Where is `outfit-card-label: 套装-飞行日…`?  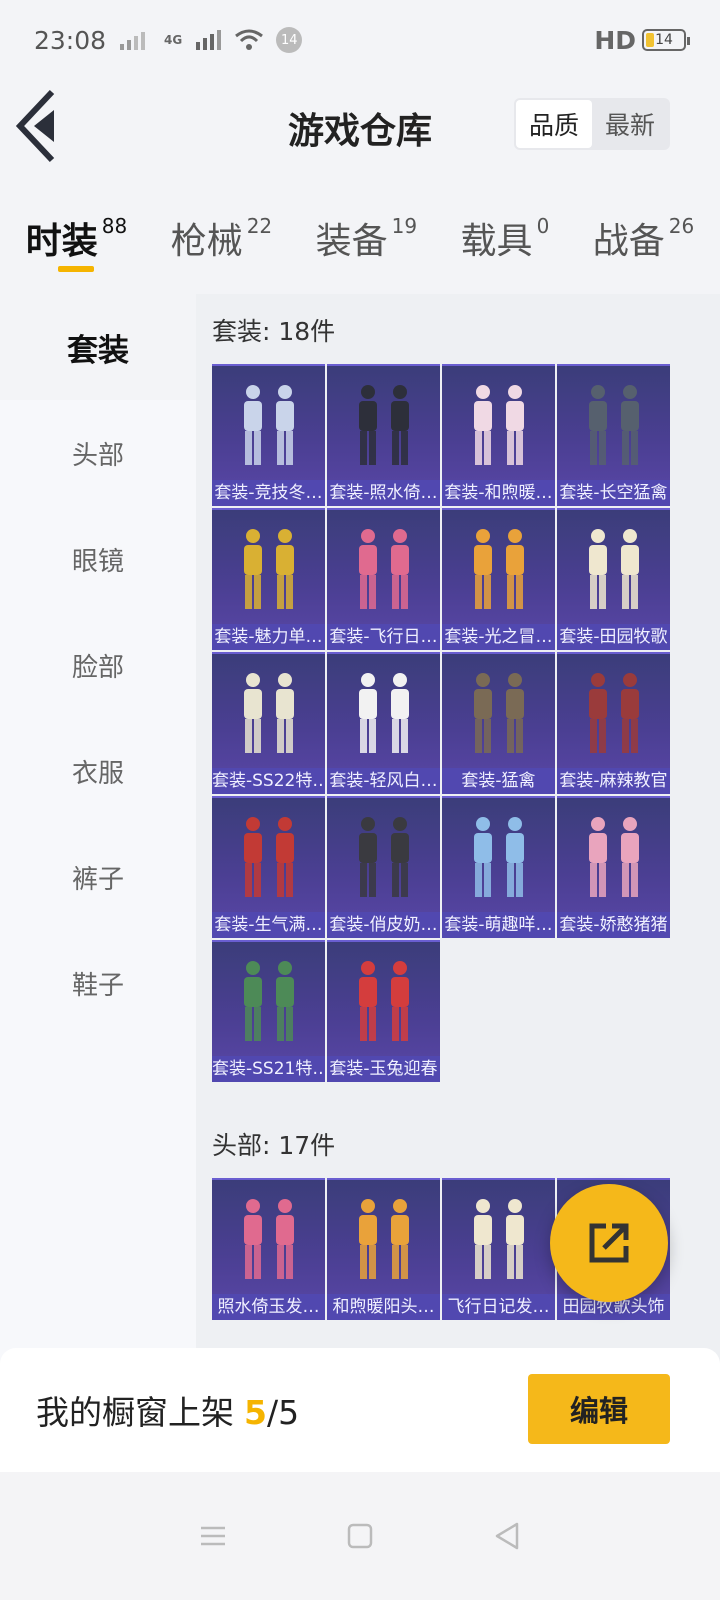 outfit-card-label: 套装-飞行日… is located at coordinates (383, 637).